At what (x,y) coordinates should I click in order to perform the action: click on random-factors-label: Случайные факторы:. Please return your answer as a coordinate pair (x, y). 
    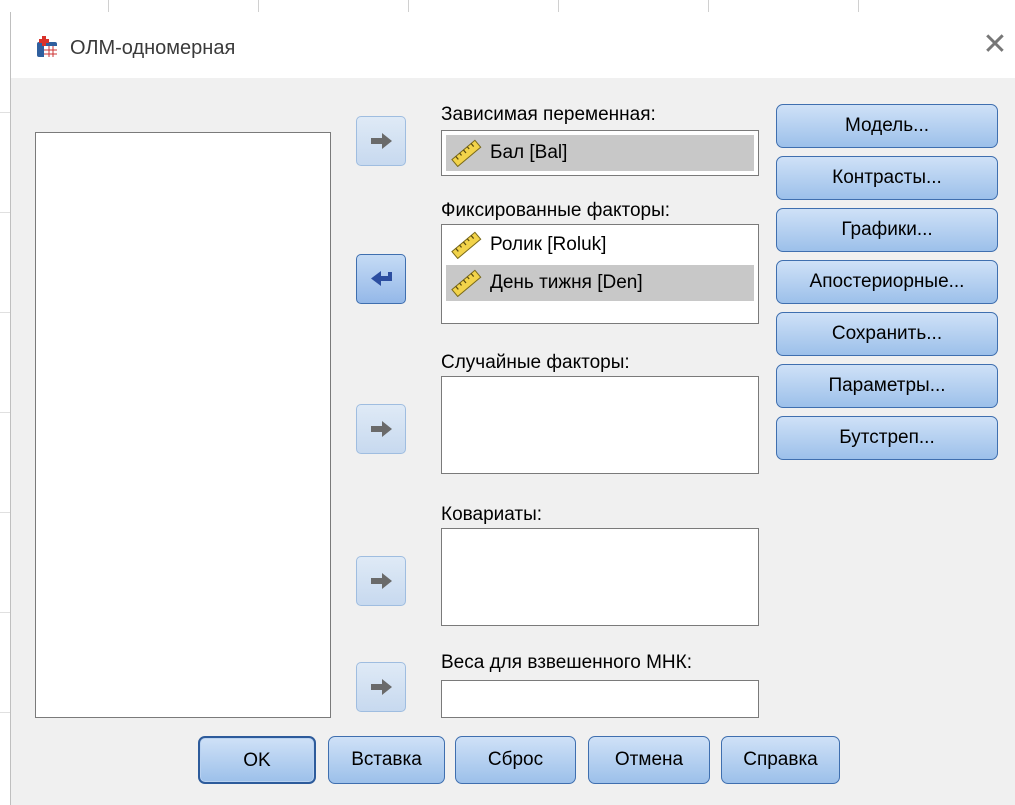
    Looking at the image, I should click on (535, 362).